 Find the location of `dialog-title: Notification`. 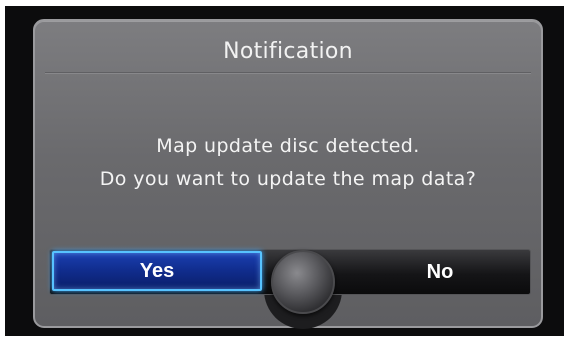

dialog-title: Notification is located at coordinates (288, 51).